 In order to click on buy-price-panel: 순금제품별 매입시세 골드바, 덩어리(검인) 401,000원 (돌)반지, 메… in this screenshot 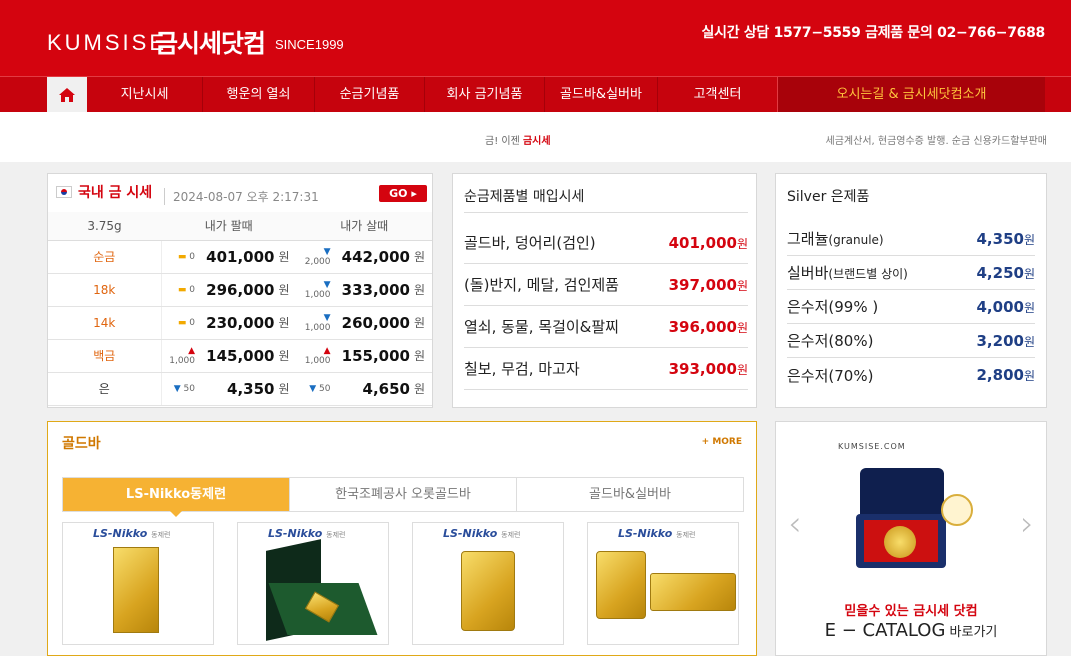, I will do `click(604, 290)`.